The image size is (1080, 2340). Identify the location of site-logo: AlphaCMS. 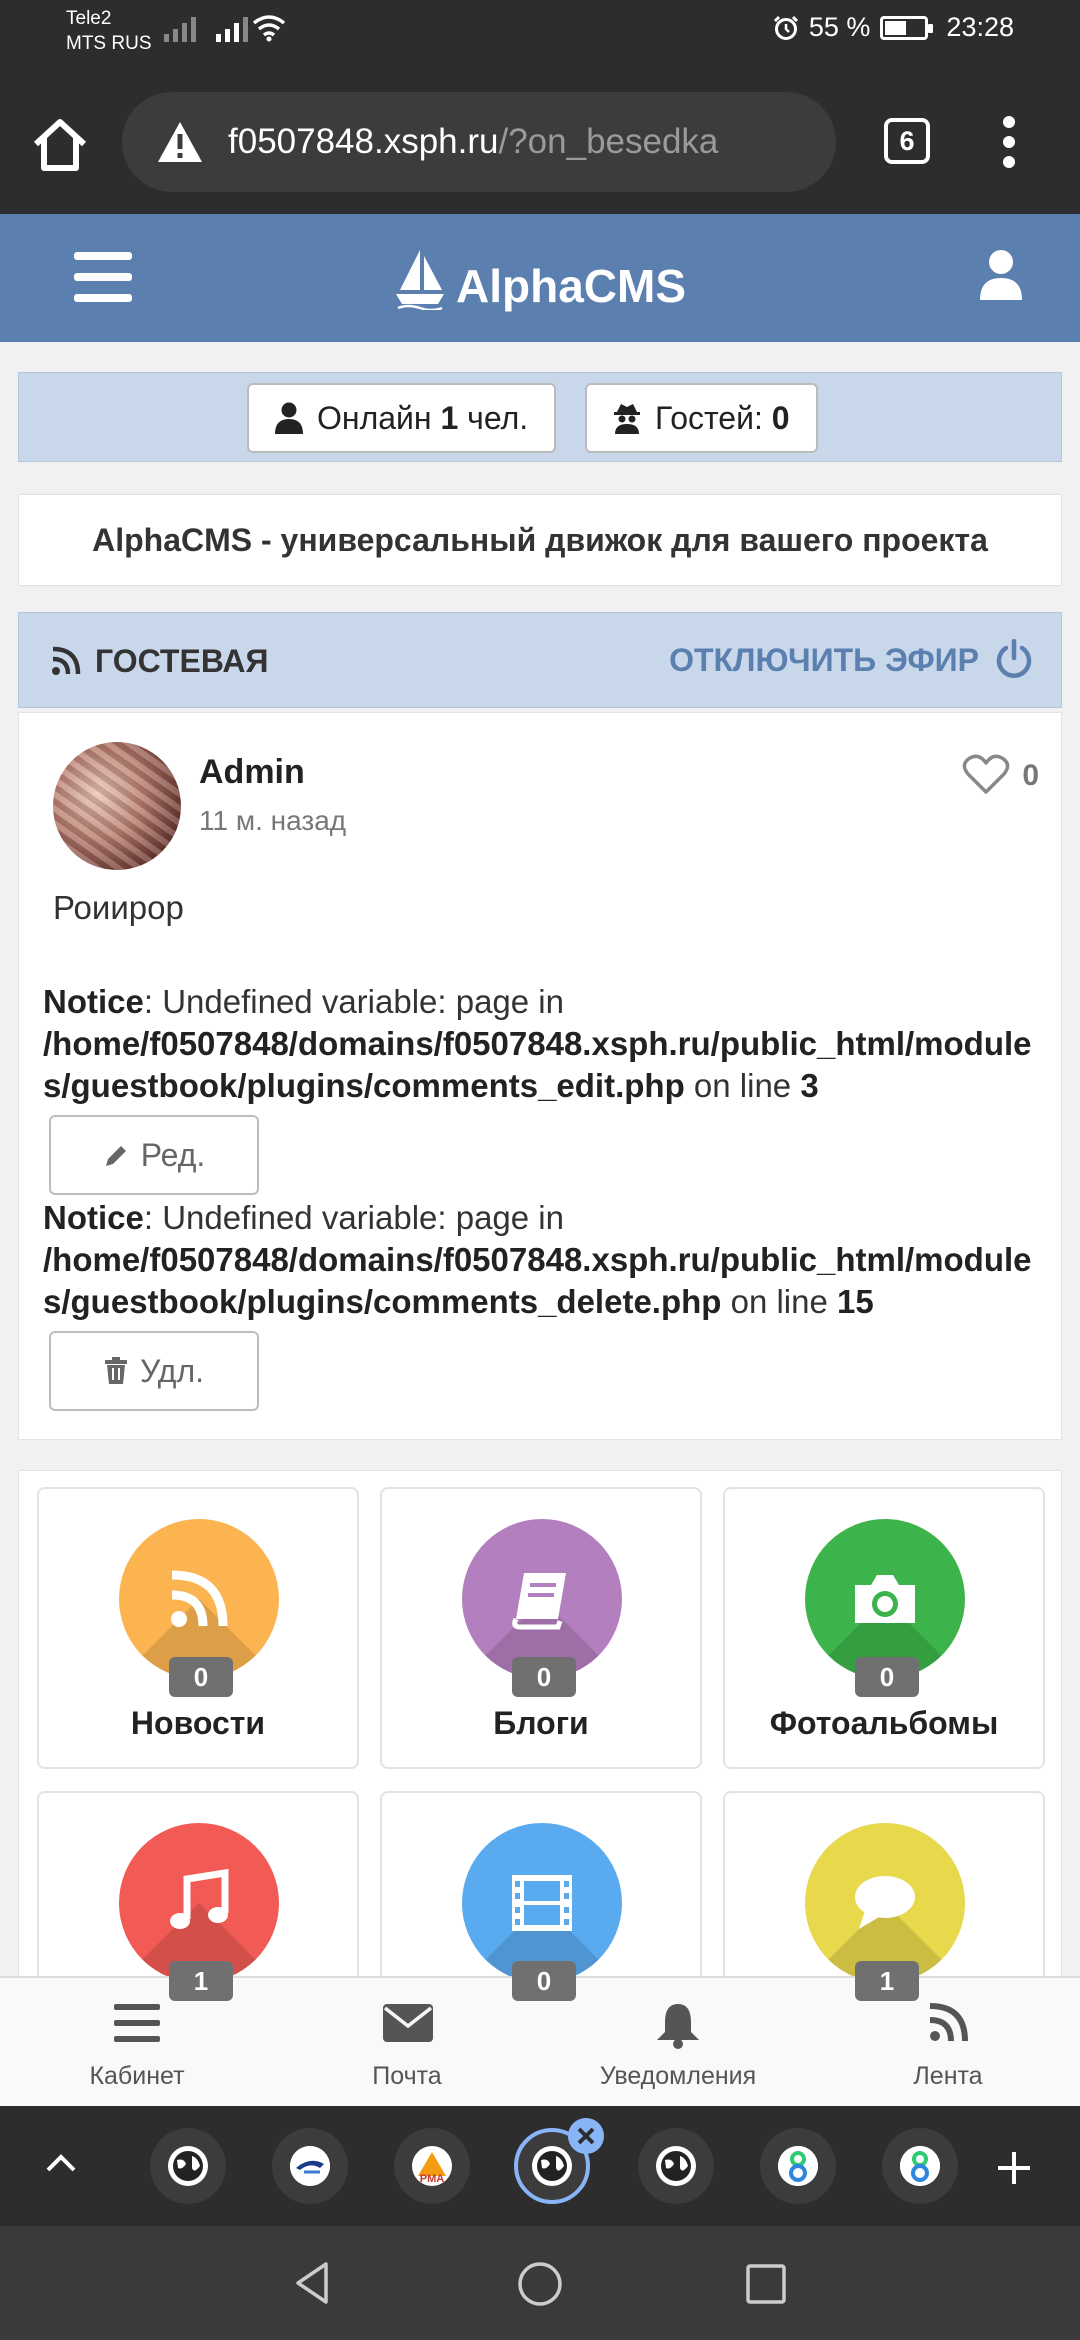
(540, 280).